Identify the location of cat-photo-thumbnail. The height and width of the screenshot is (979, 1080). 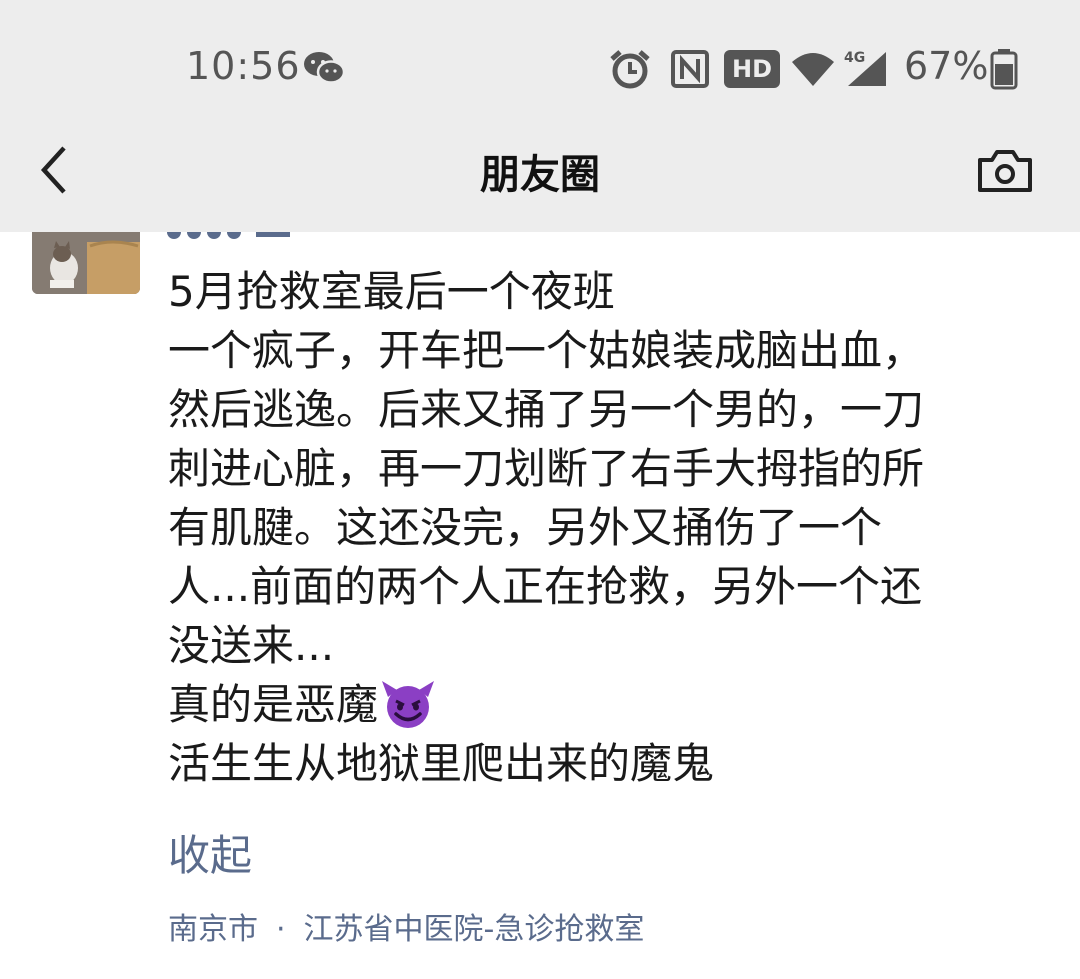
(86, 263).